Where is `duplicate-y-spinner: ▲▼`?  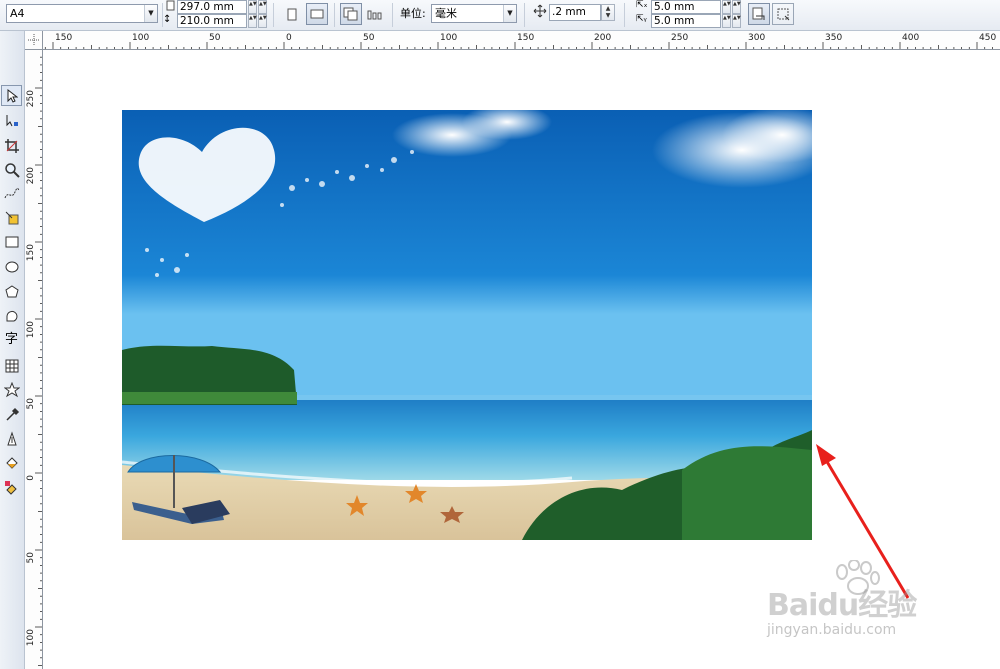
duplicate-y-spinner: ▲▼ is located at coordinates (726, 21).